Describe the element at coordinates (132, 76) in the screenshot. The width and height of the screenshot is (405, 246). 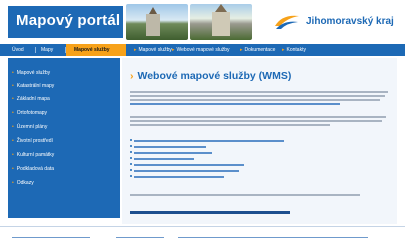
I see `arrow-icon: ›` at that location.